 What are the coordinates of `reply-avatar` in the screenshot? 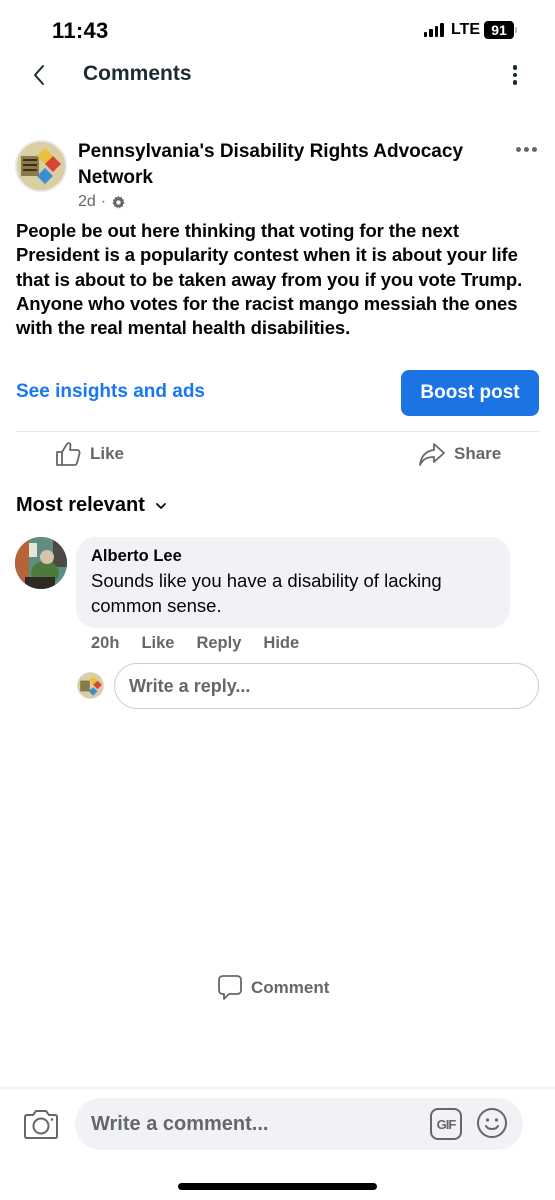 It's located at (90, 685).